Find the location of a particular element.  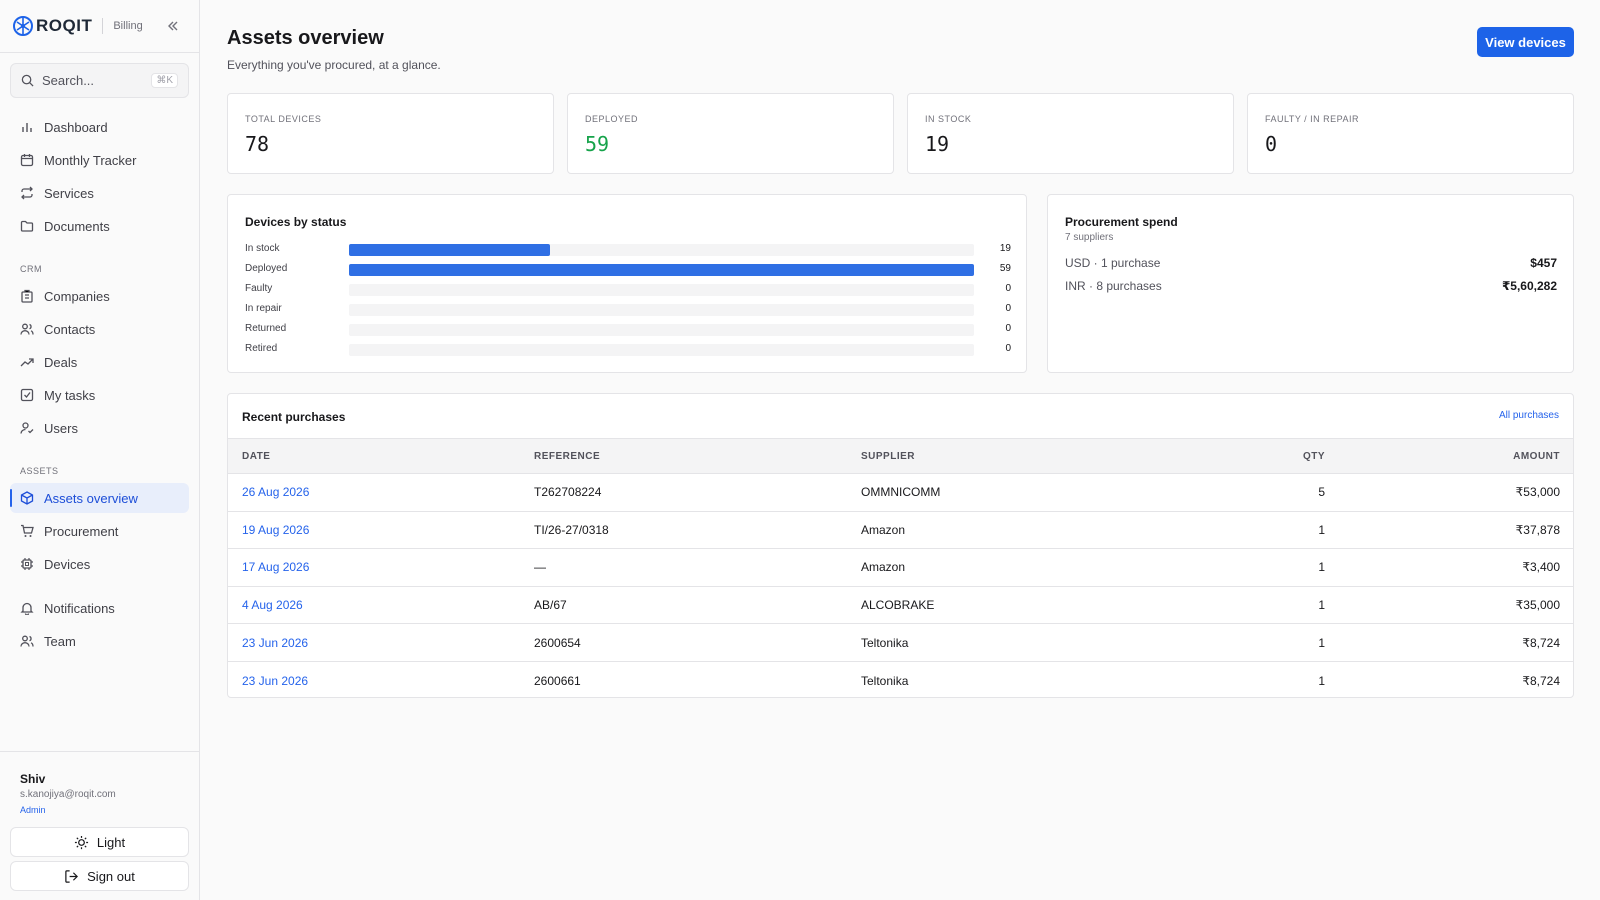

collapse-sidebar-button is located at coordinates (173, 26).